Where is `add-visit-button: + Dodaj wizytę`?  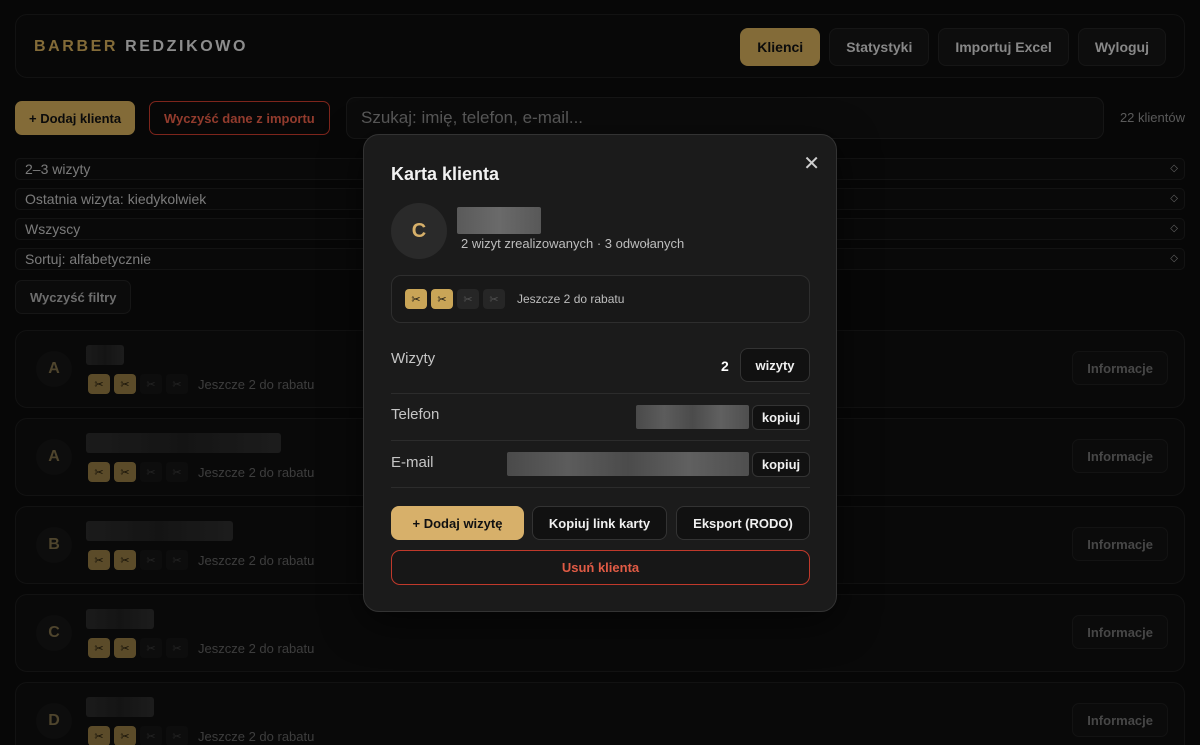 add-visit-button: + Dodaj wizytę is located at coordinates (457, 523).